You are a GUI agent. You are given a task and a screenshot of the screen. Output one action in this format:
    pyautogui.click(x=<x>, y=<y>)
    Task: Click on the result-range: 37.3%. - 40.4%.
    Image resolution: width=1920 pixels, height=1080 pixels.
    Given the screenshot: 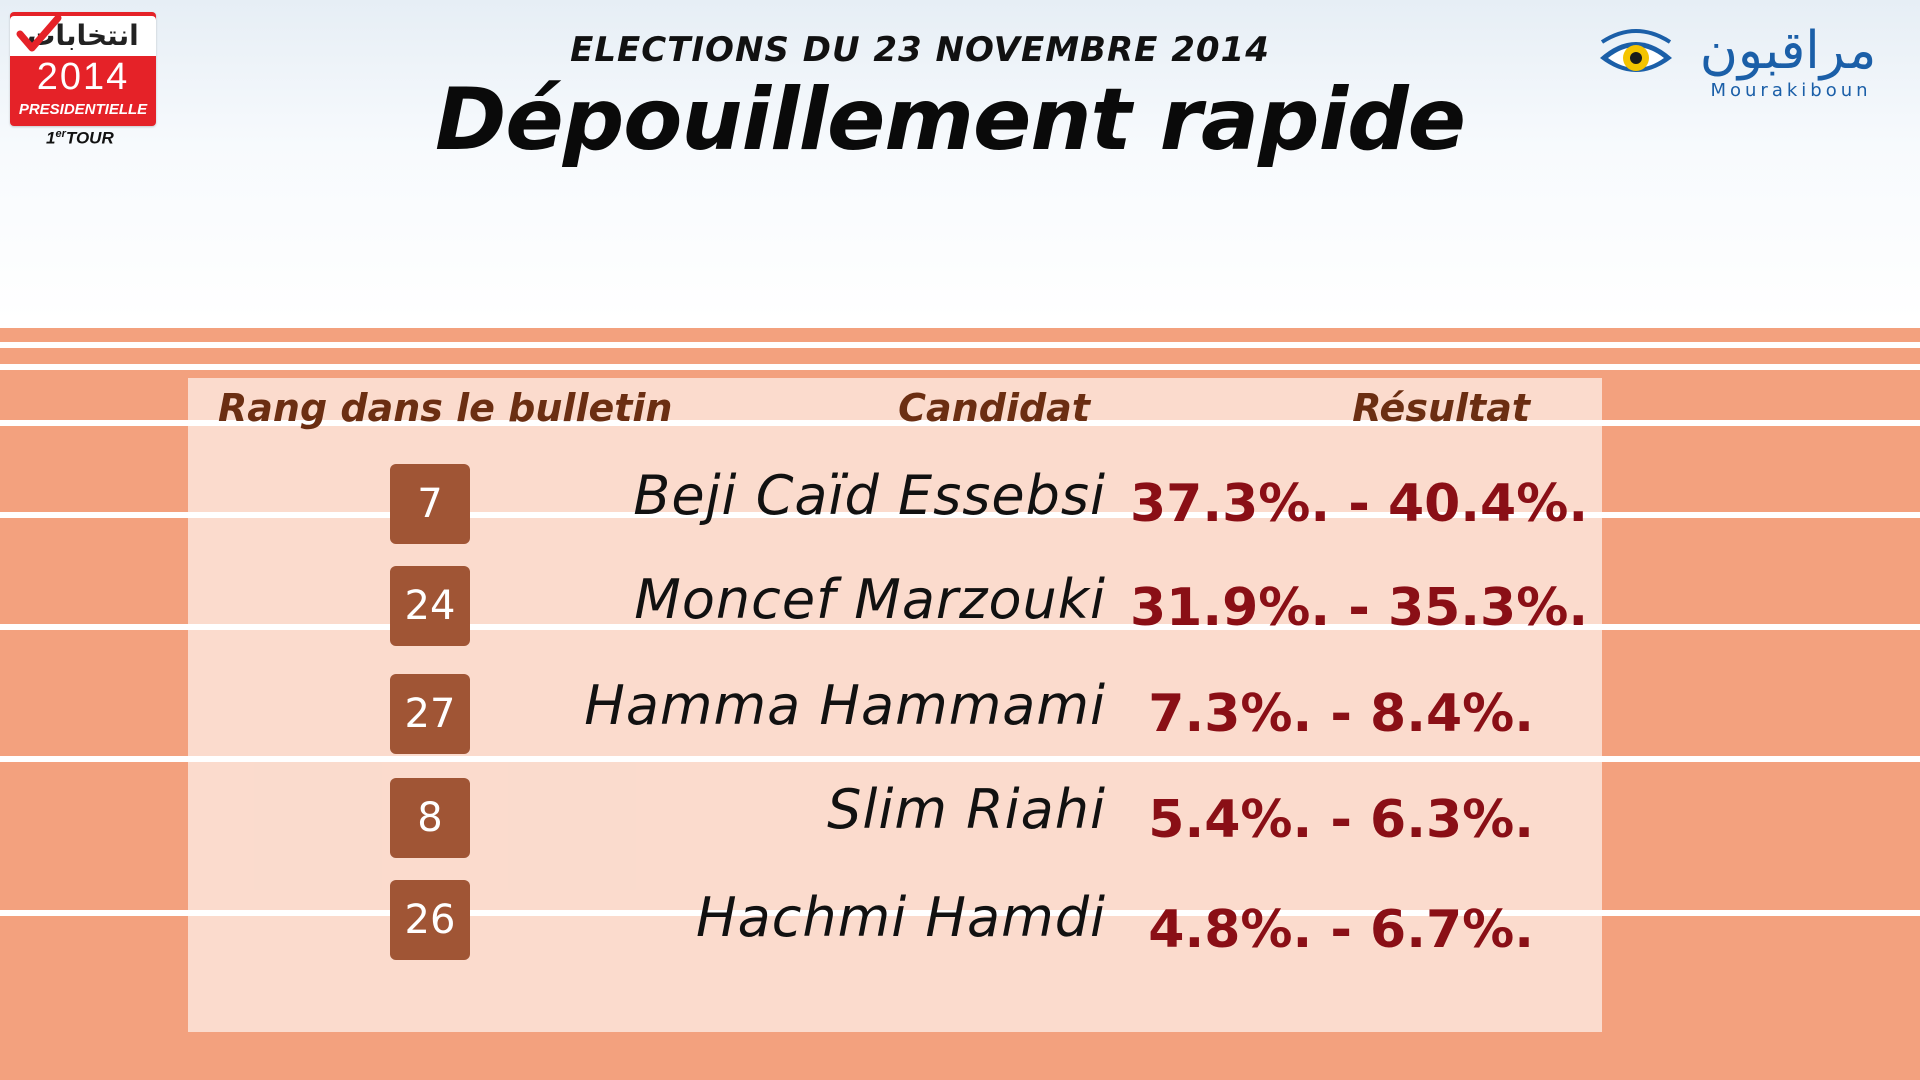 What is the action you would take?
    pyautogui.click(x=1359, y=504)
    